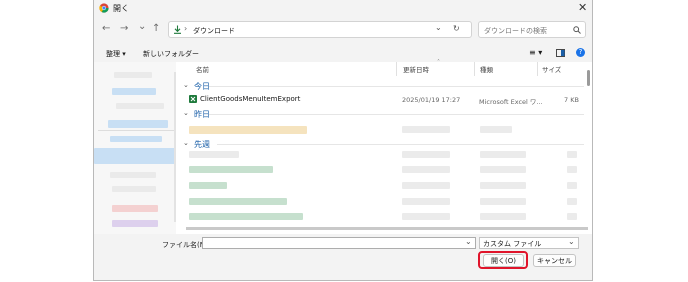 The width and height of the screenshot is (688, 282). Describe the element at coordinates (438, 62) in the screenshot. I see `sort-caret-icon: ˄` at that location.